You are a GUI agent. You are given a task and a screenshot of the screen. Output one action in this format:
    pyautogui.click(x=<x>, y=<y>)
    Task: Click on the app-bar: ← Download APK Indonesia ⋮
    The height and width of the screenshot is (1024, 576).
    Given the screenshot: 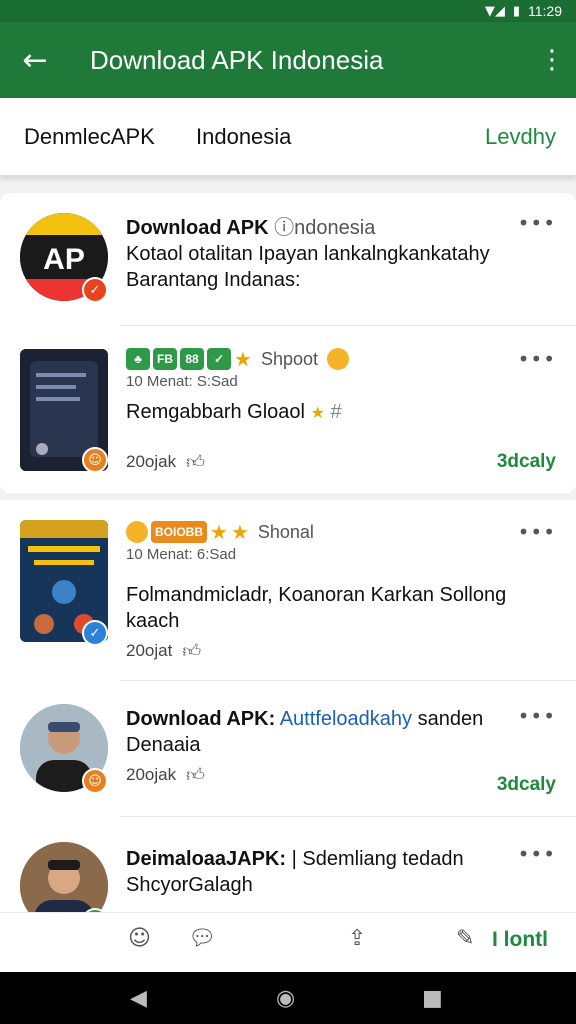 What is the action you would take?
    pyautogui.click(x=288, y=60)
    